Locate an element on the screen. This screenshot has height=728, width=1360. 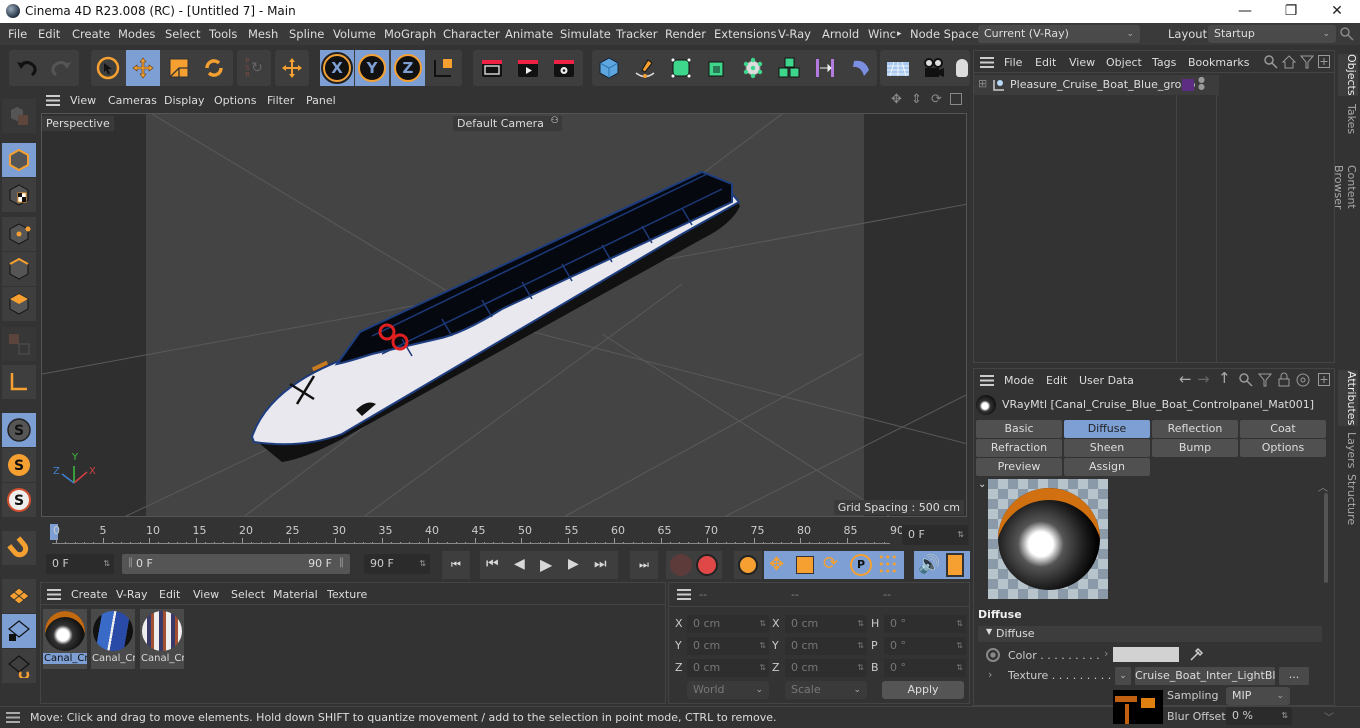
tab-objects: Objects is located at coordinates (1348, 75).